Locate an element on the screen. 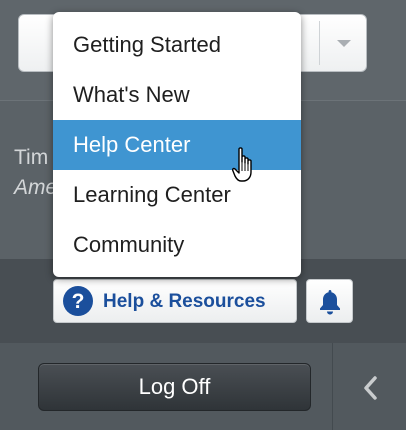  question-circle-icon: ? is located at coordinates (78, 301).